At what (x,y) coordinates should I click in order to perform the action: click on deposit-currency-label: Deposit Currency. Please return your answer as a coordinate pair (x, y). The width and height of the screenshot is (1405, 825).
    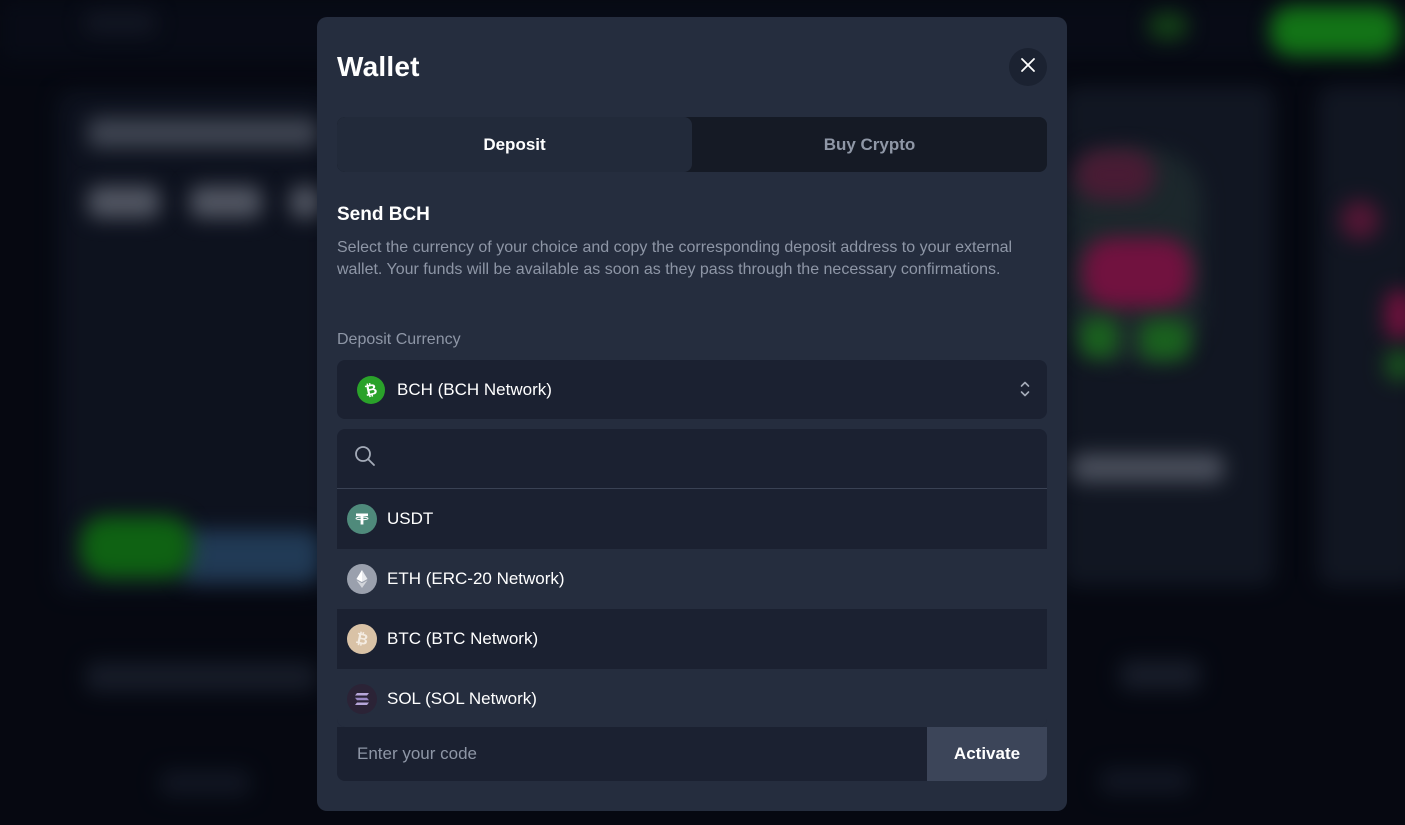
    Looking at the image, I should click on (399, 339).